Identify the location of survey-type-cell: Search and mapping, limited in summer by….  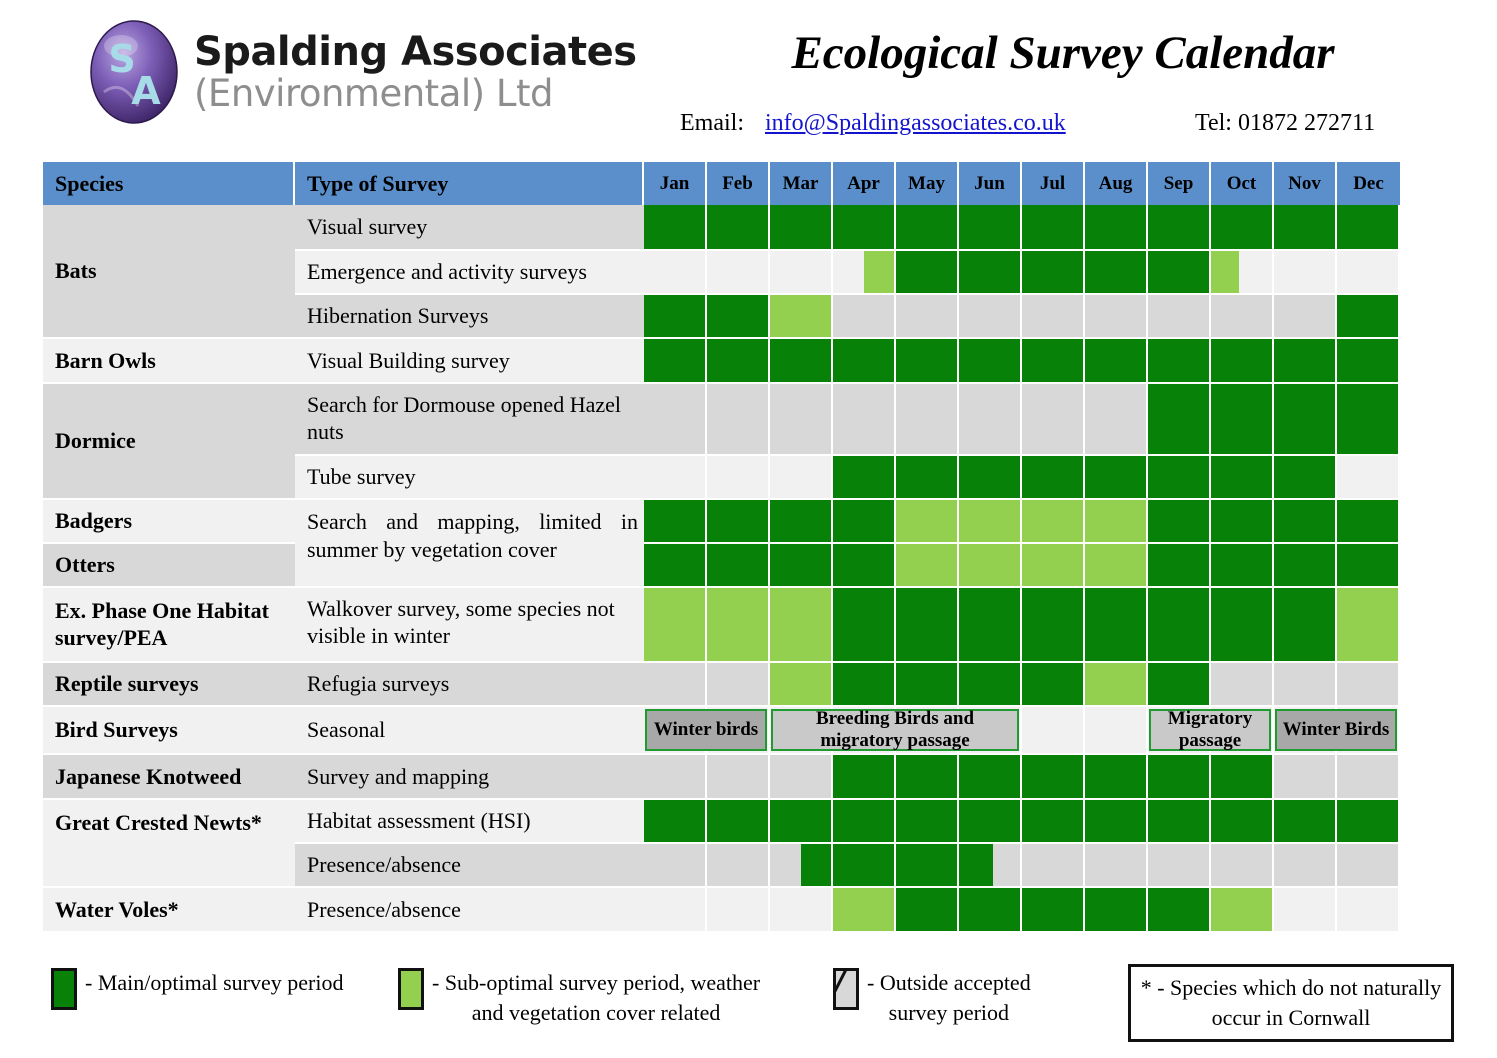
(469, 544).